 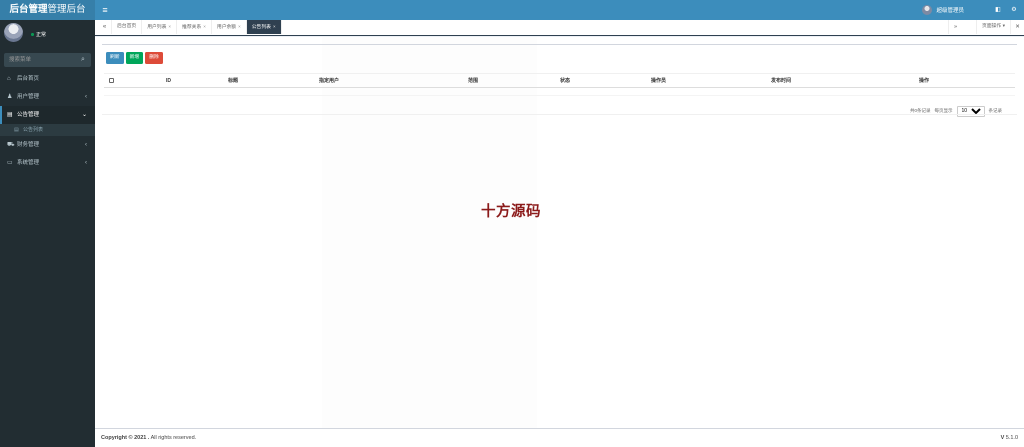 I want to click on app-logo: 后台管理管理后台, so click(x=47, y=10).